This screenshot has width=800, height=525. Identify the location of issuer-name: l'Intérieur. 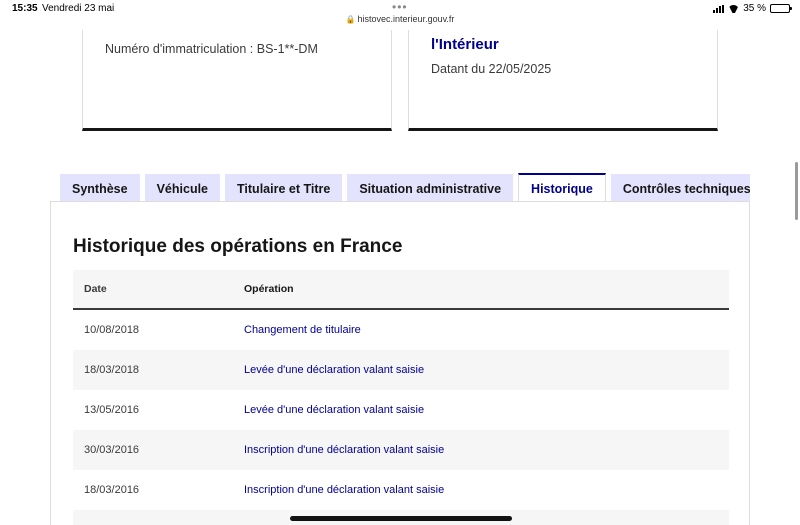
(465, 44).